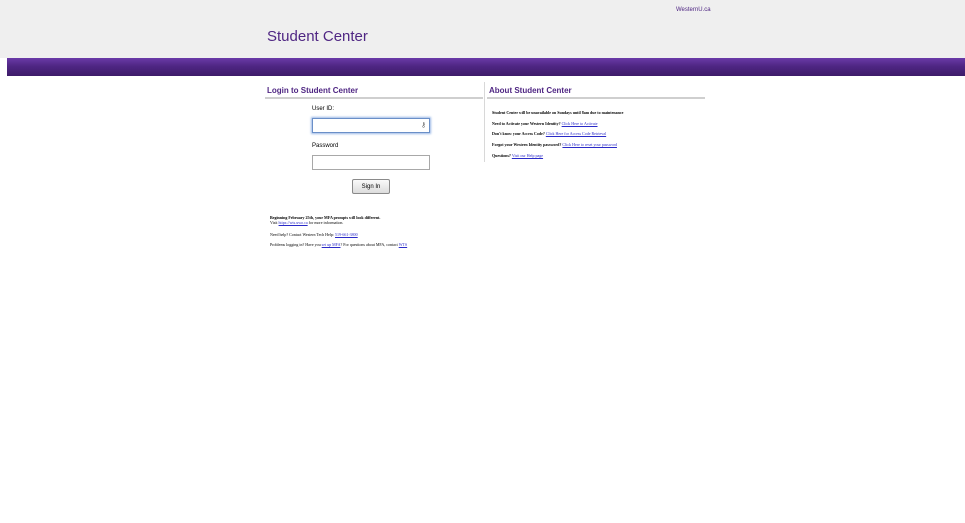  Describe the element at coordinates (486, 67) in the screenshot. I see `purple-banner` at that location.